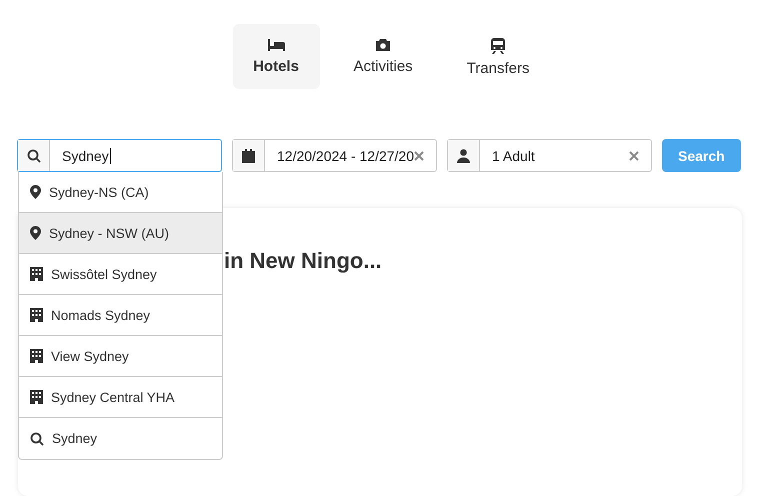 Image resolution: width=770 pixels, height=496 pixels. Describe the element at coordinates (119, 155) in the screenshot. I see `destination-field: Sydney` at that location.